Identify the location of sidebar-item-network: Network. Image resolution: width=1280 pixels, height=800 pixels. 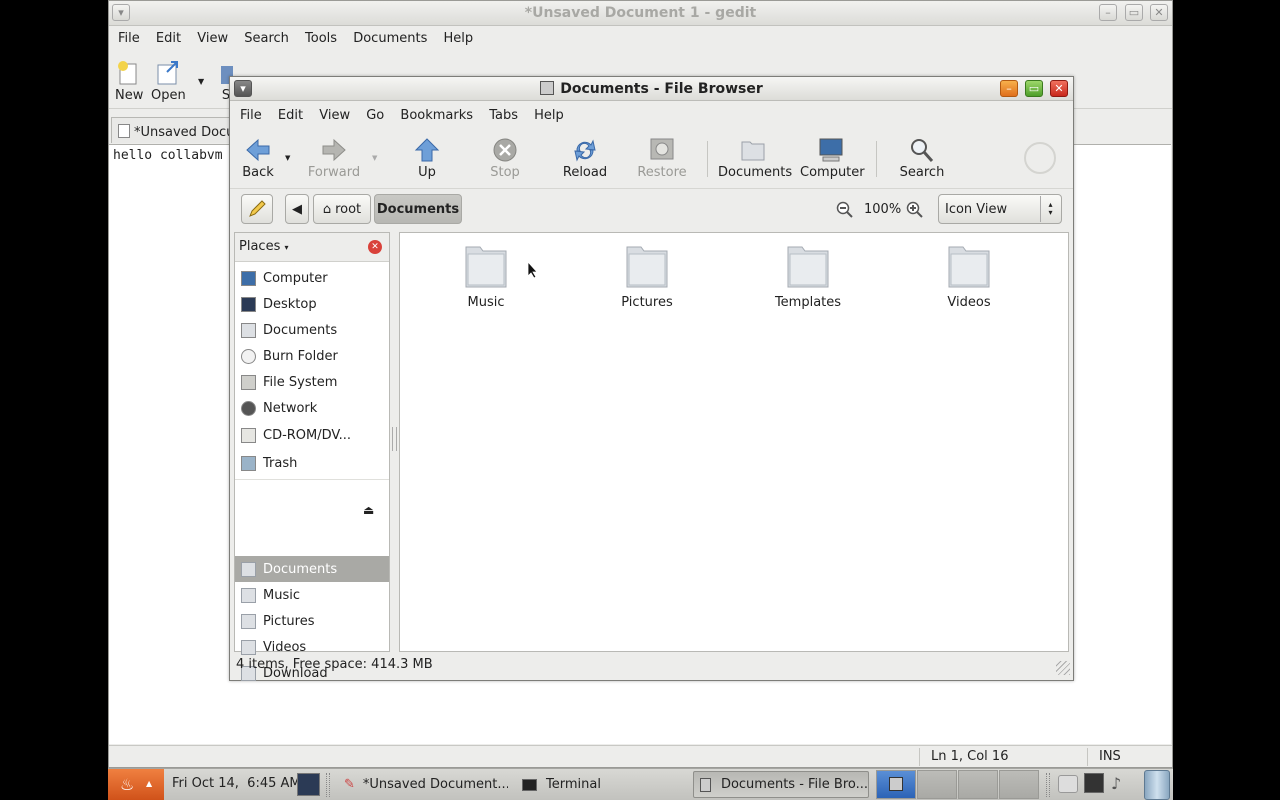
(312, 408).